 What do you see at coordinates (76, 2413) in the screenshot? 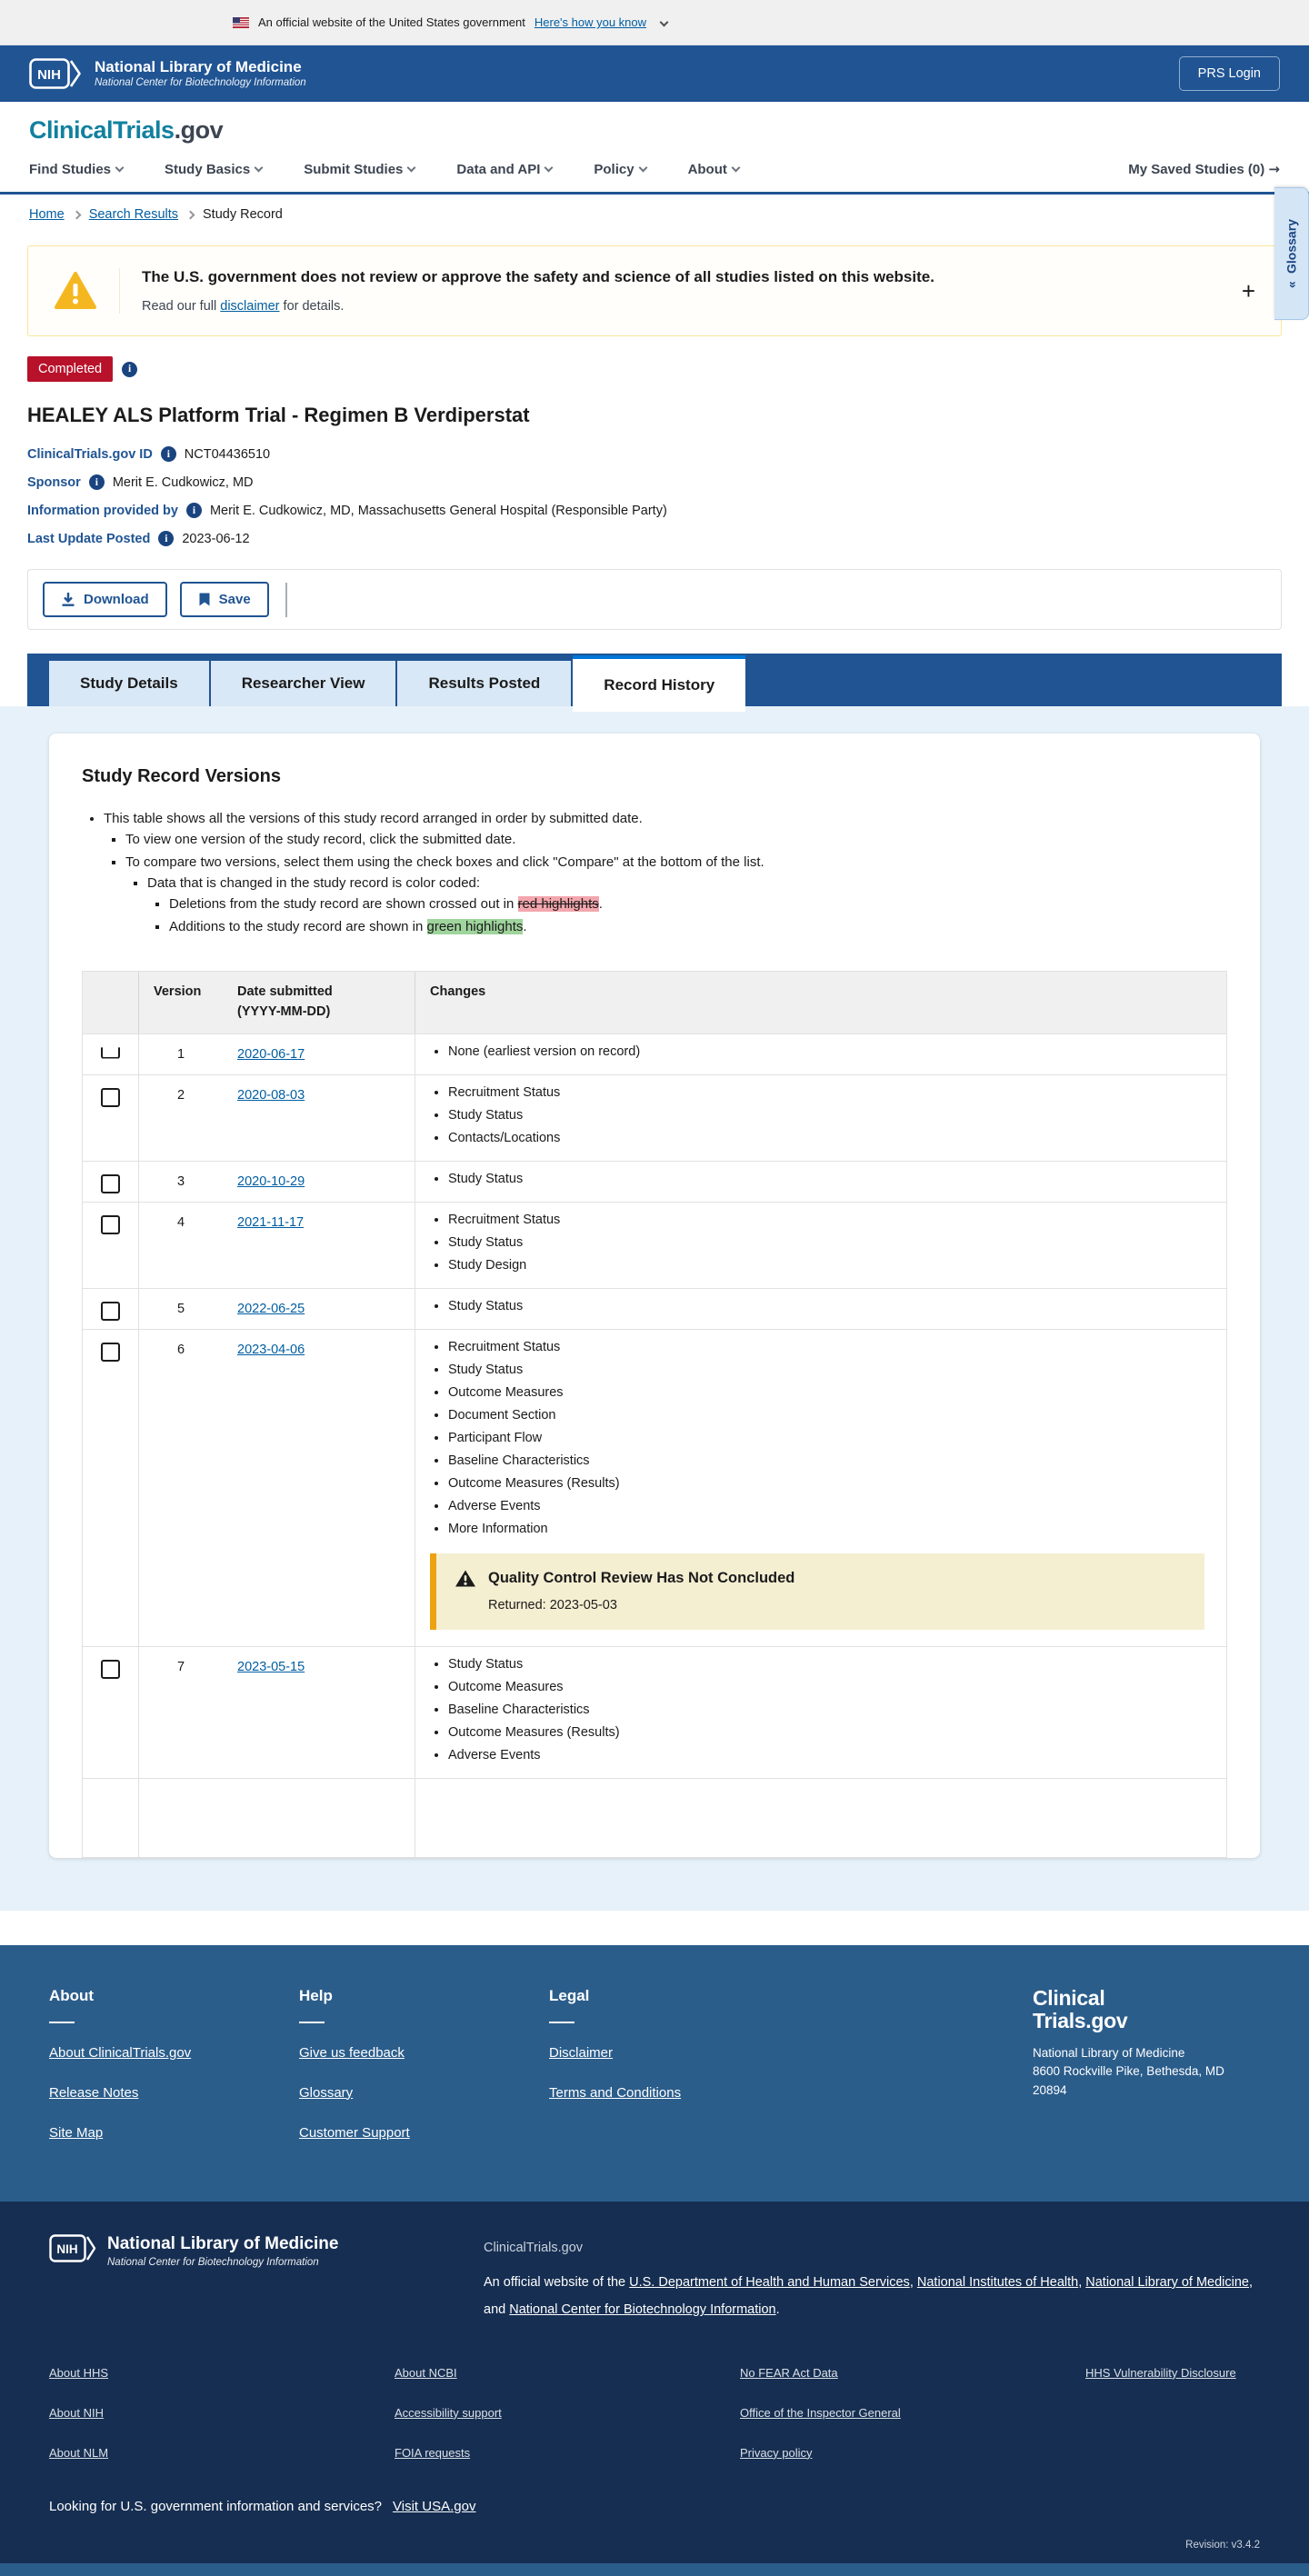
I see `footer-link: About NIH` at bounding box center [76, 2413].